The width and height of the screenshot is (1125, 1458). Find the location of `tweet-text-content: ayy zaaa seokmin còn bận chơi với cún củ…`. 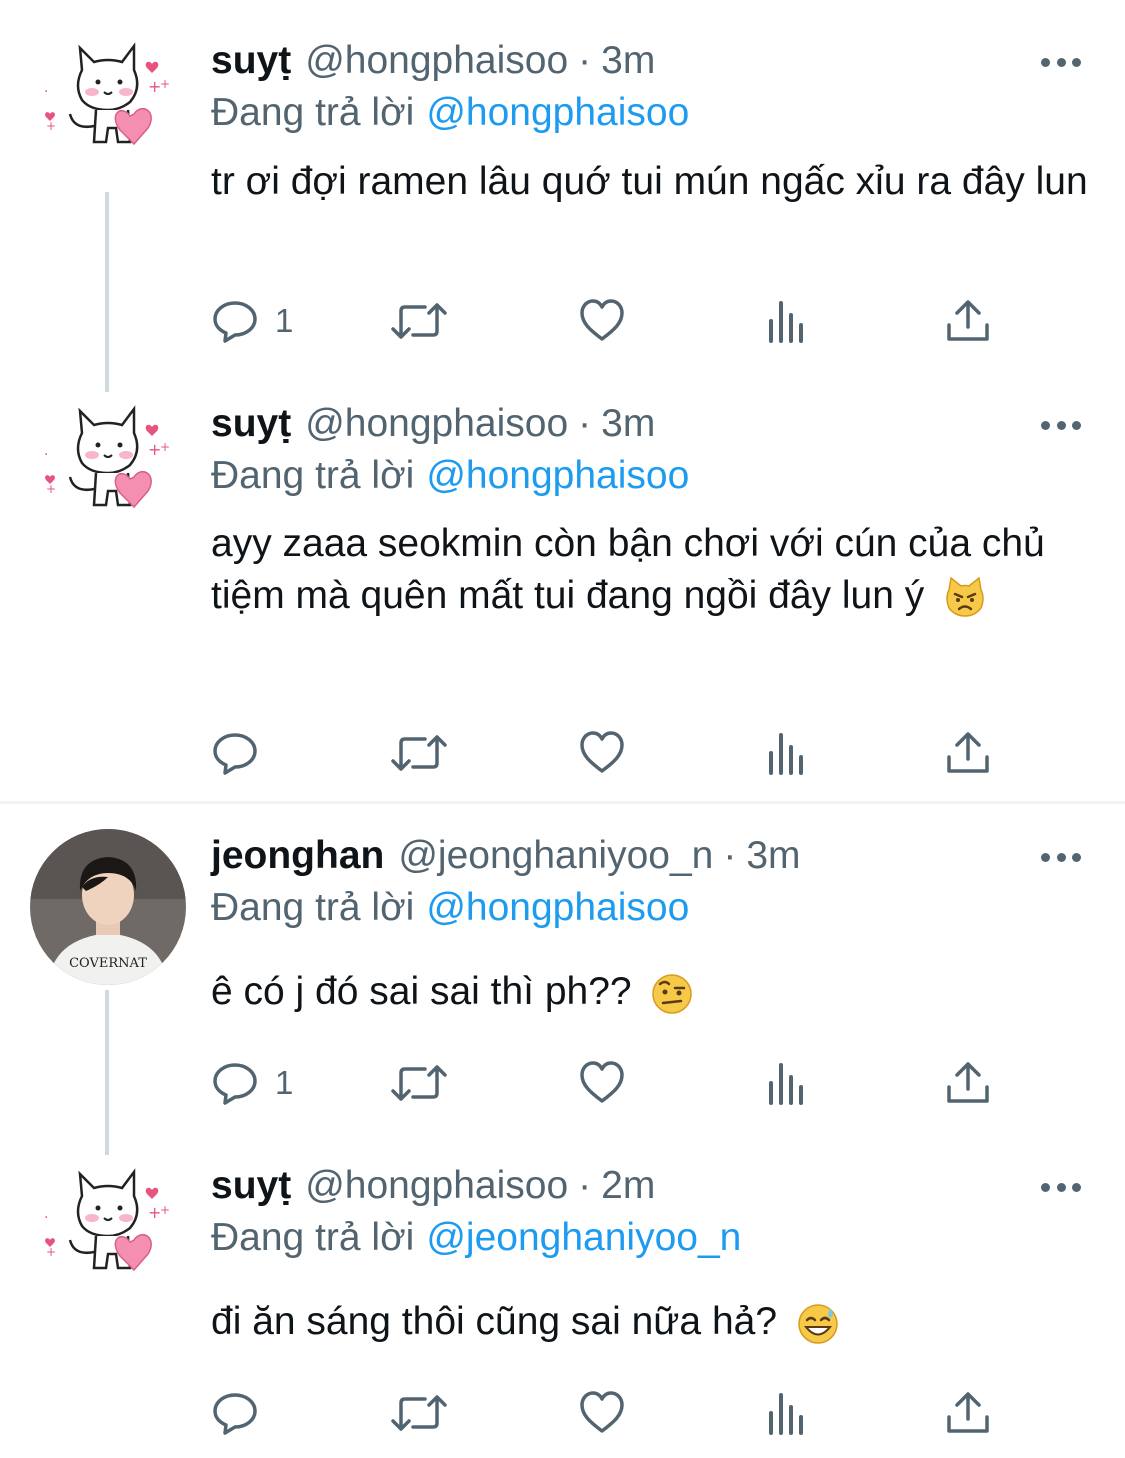

tweet-text-content: ayy zaaa seokmin còn bận chơi với cún củ… is located at coordinates (628, 569).